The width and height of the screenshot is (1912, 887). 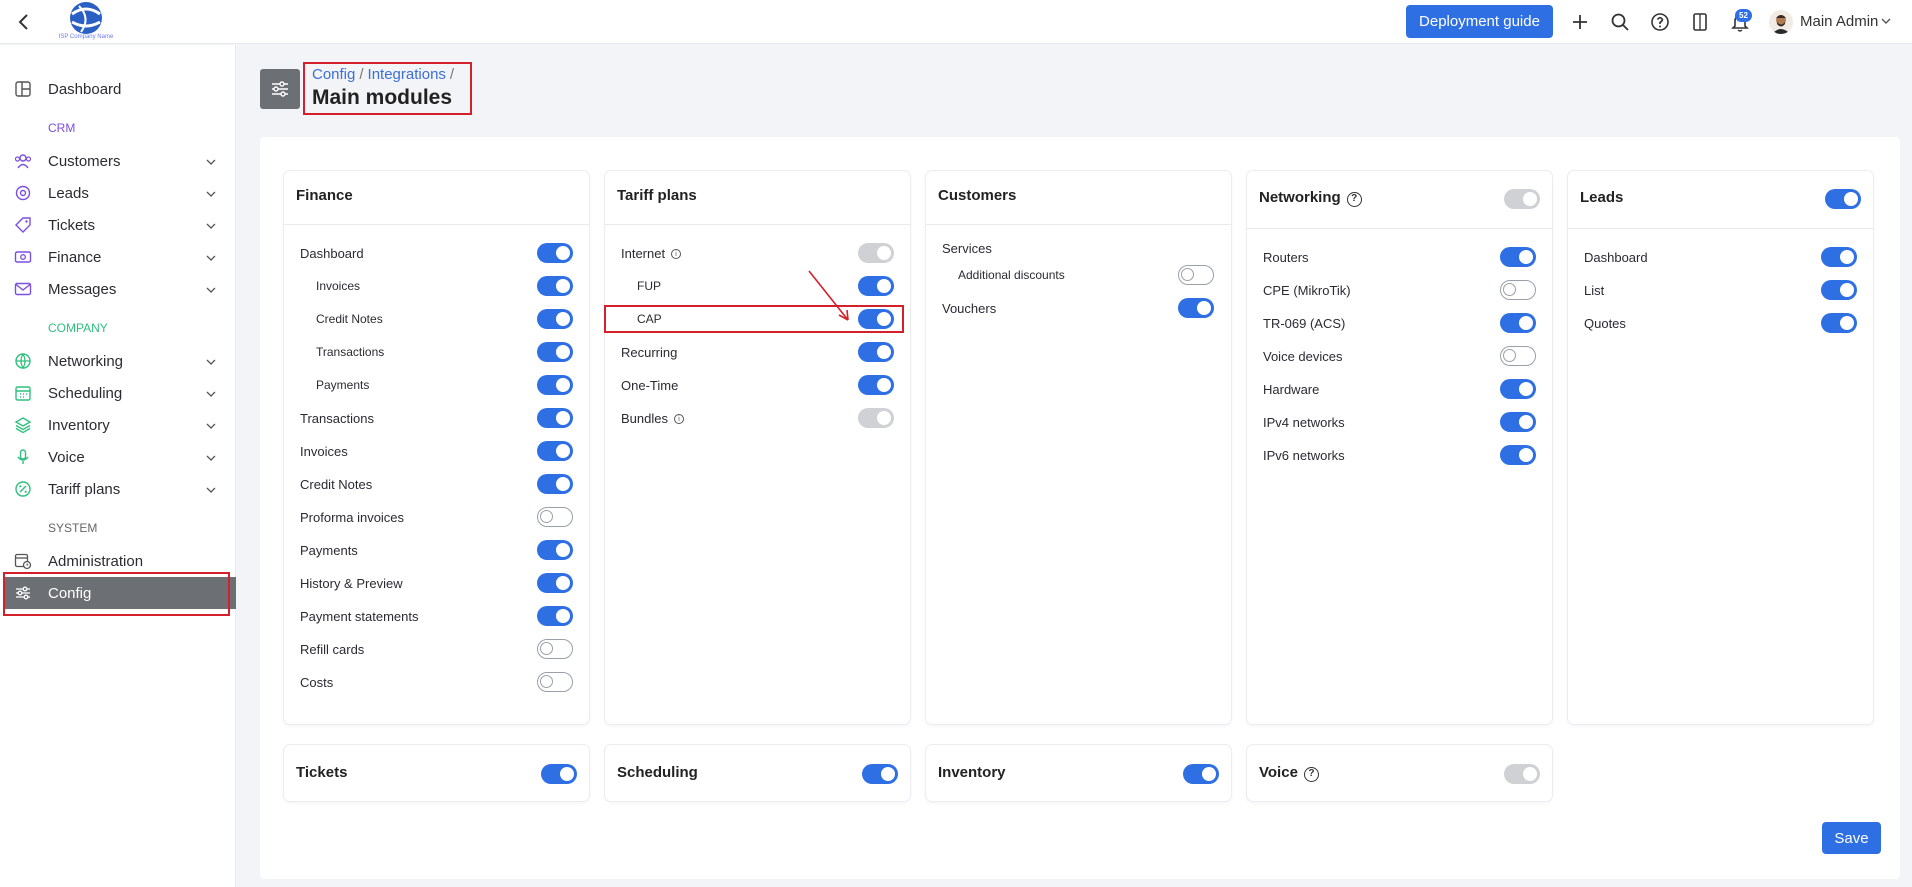 I want to click on deployment-guide-button: Deployment guide, so click(x=1479, y=21).